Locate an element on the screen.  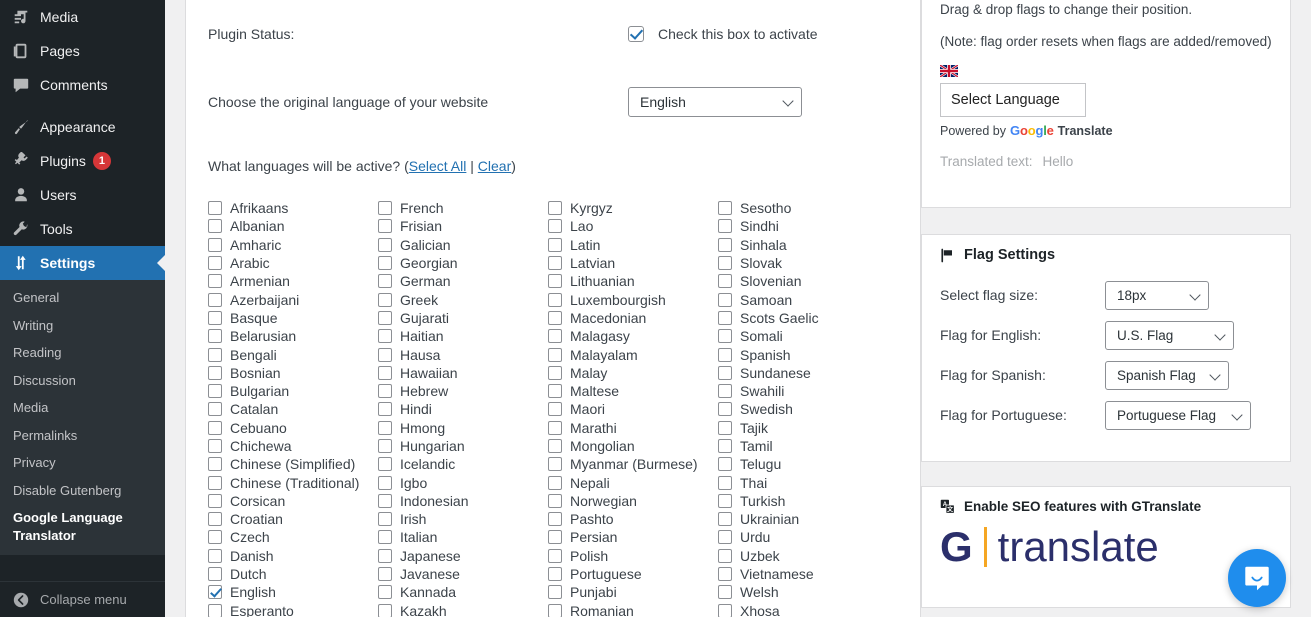
language-item: Croatian is located at coordinates (294, 519).